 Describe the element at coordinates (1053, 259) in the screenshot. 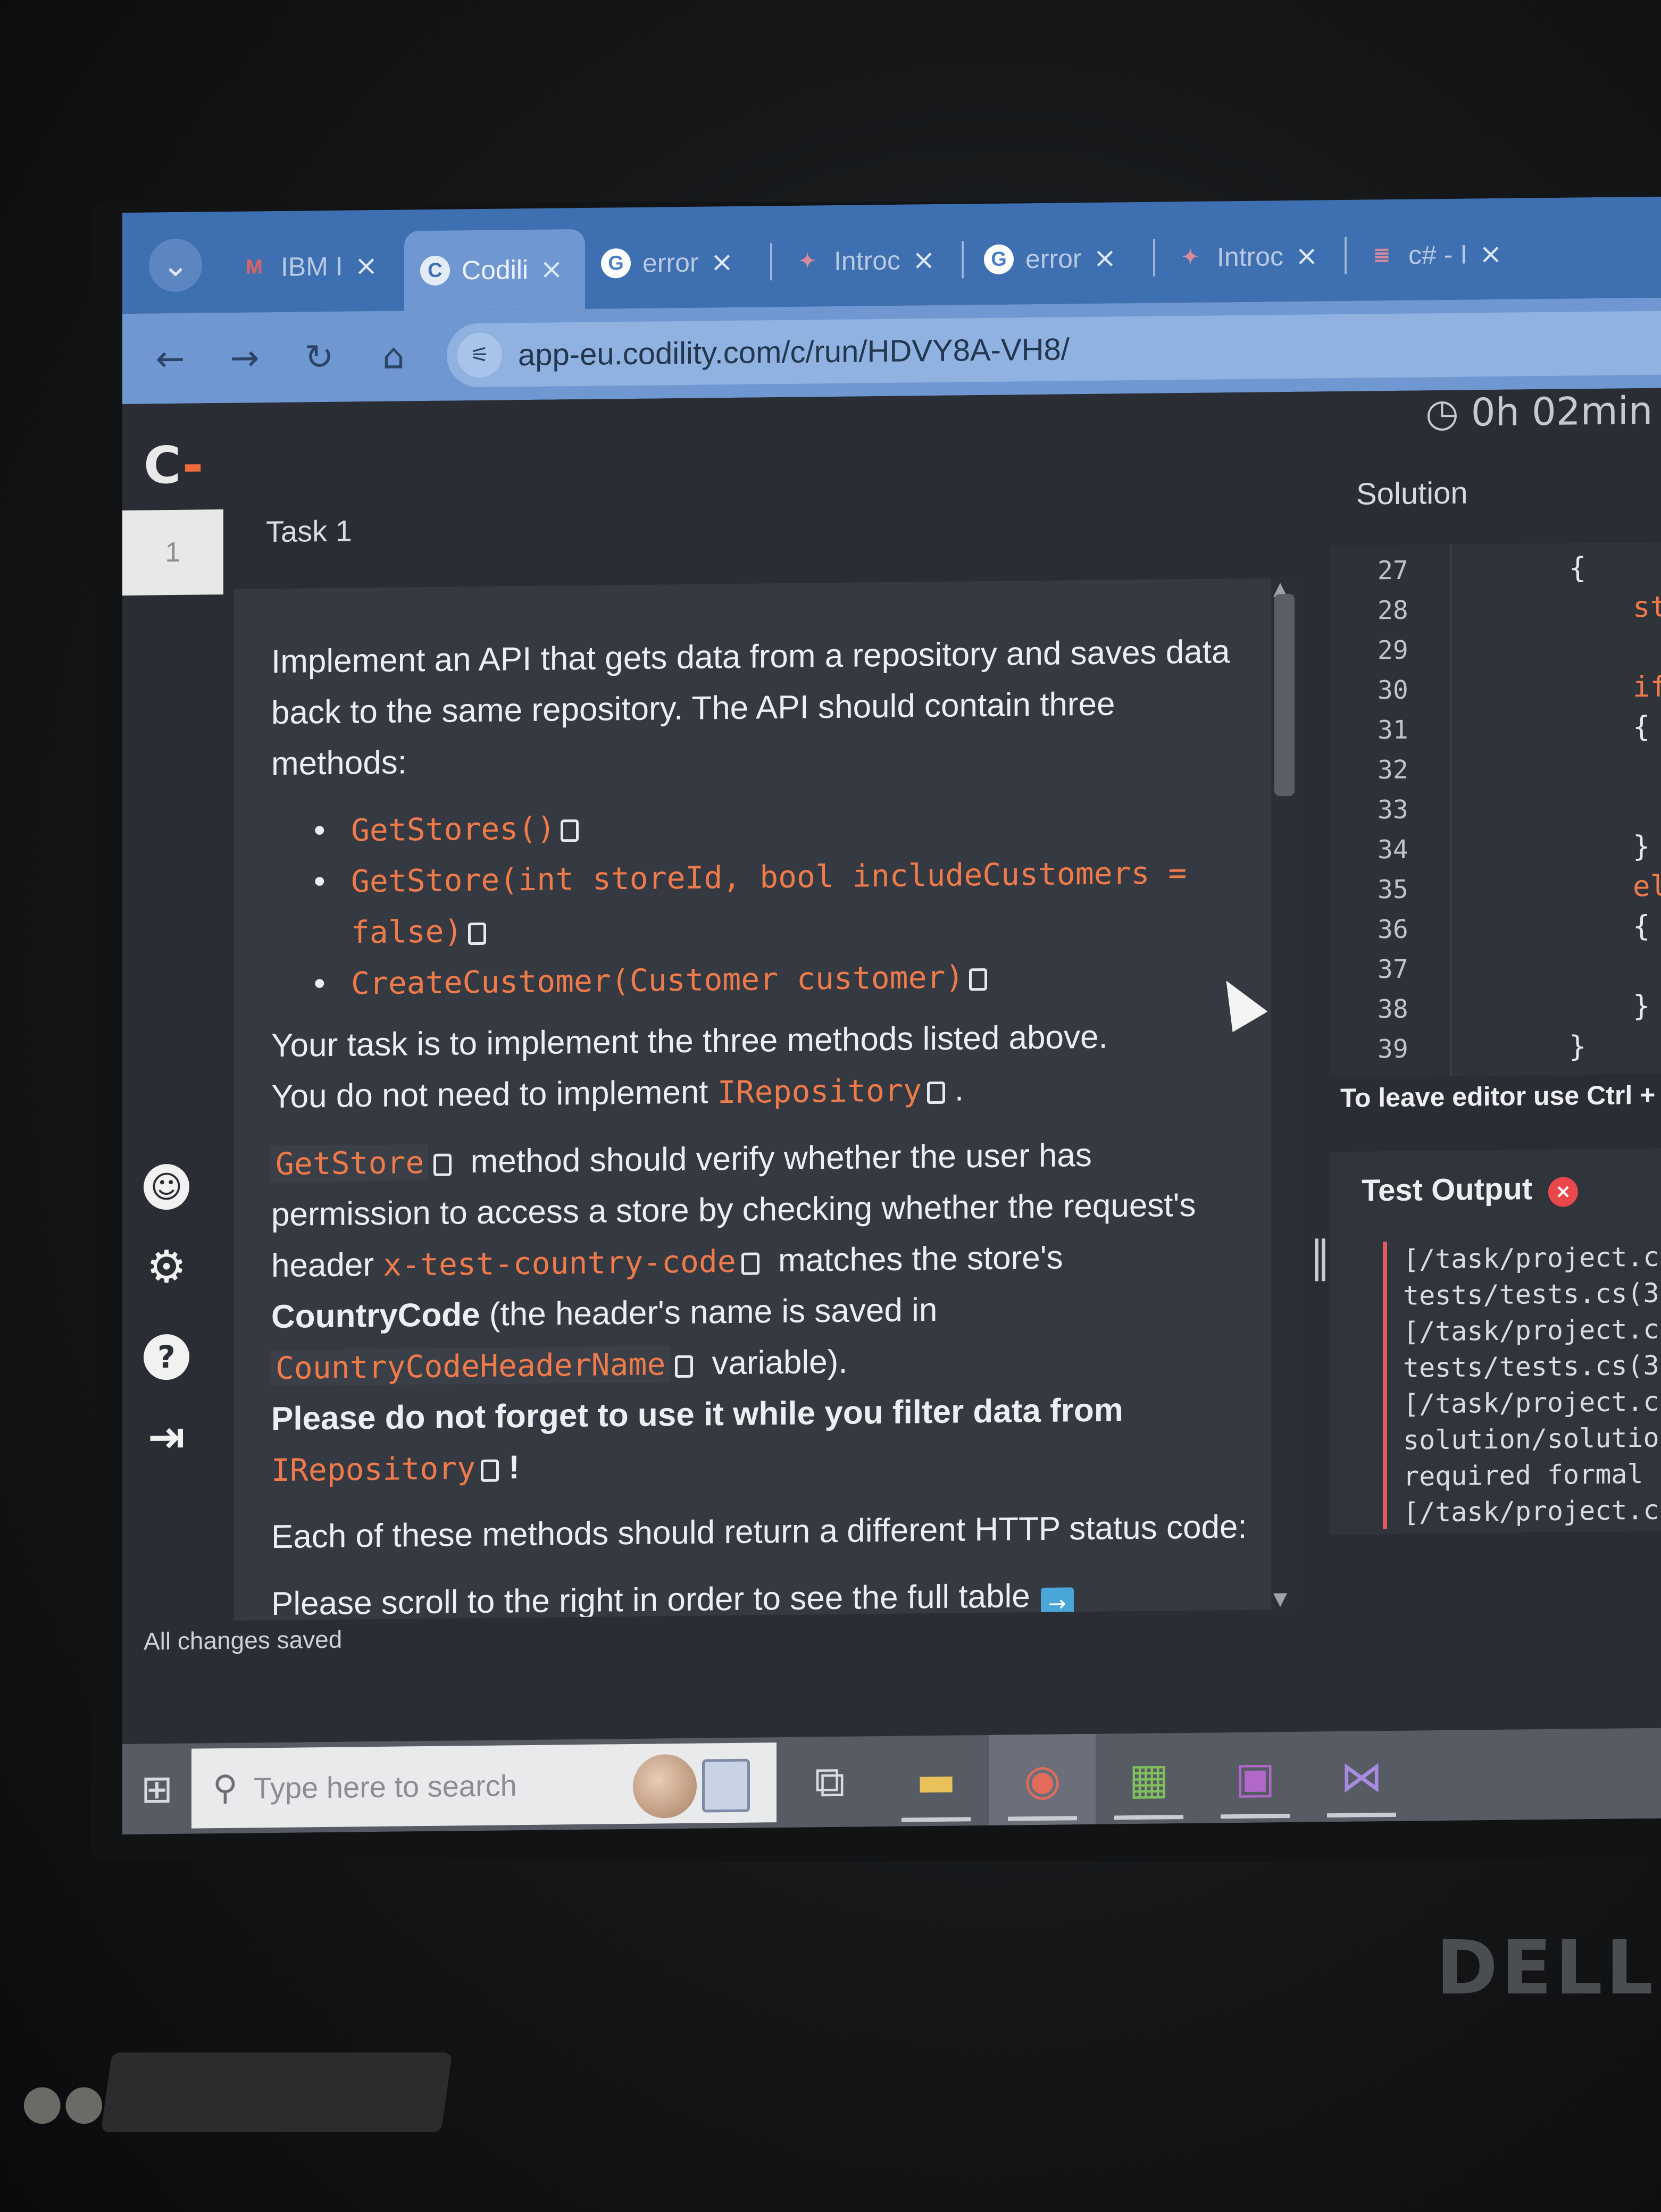

I see `tab-label: error` at that location.